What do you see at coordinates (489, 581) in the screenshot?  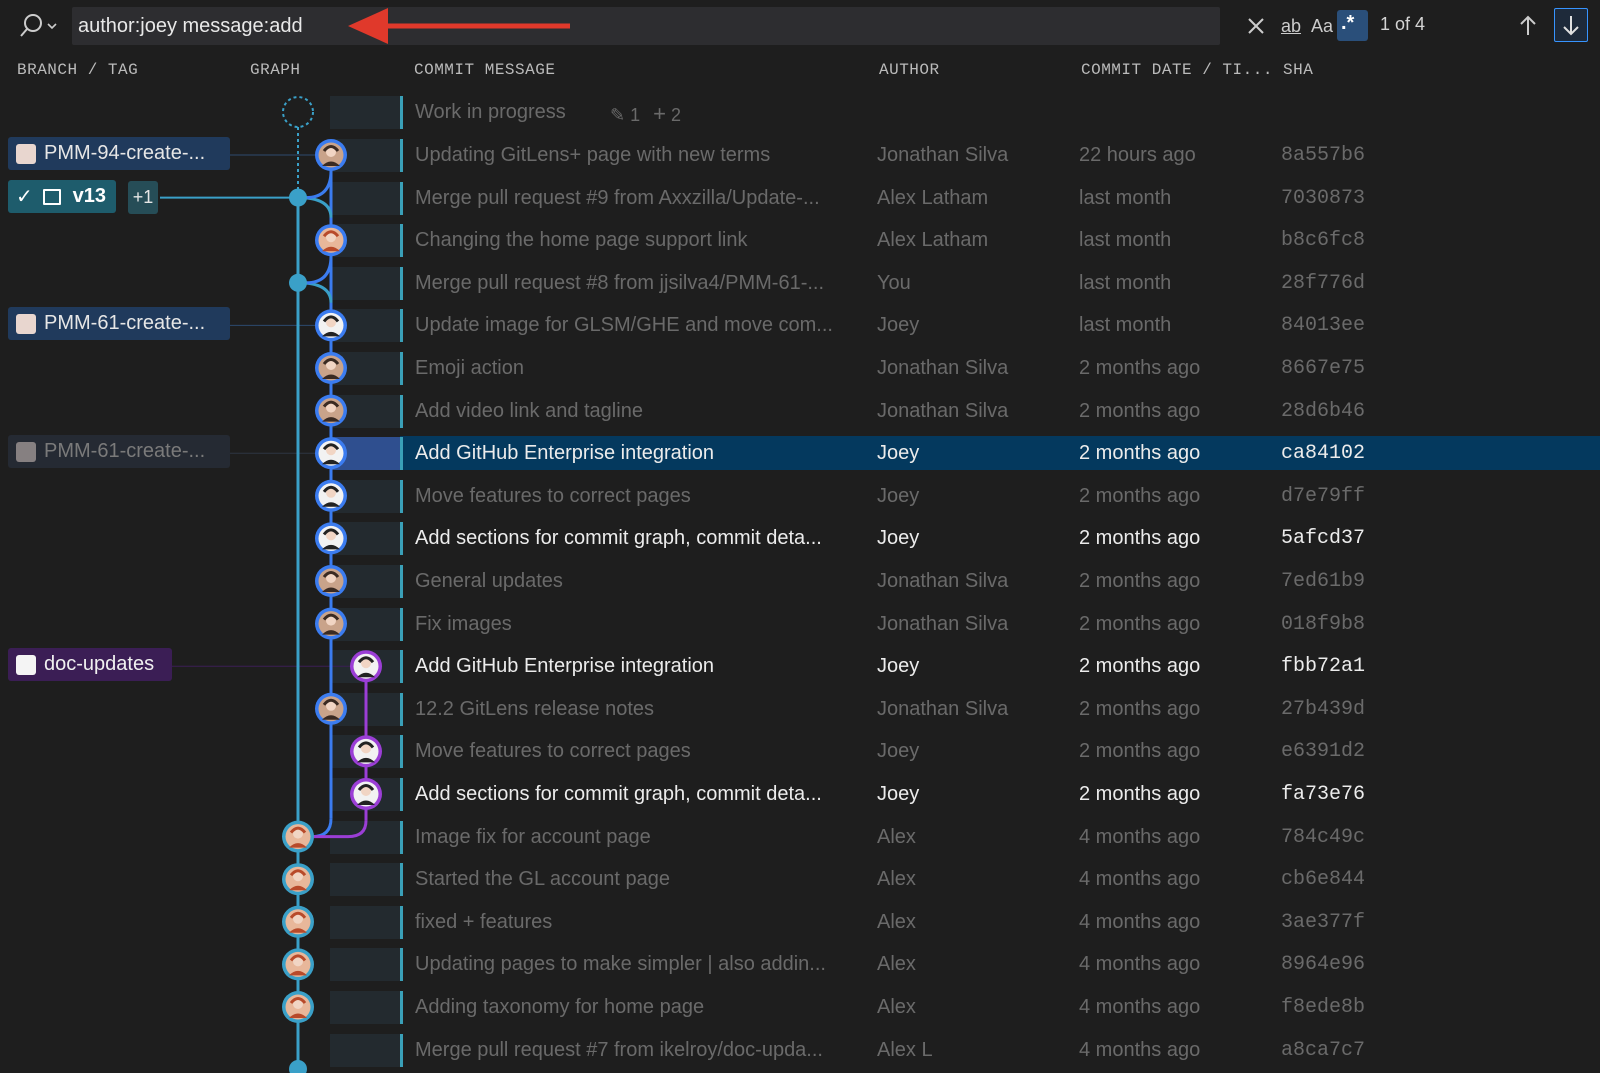 I see `commit-message: General updates` at bounding box center [489, 581].